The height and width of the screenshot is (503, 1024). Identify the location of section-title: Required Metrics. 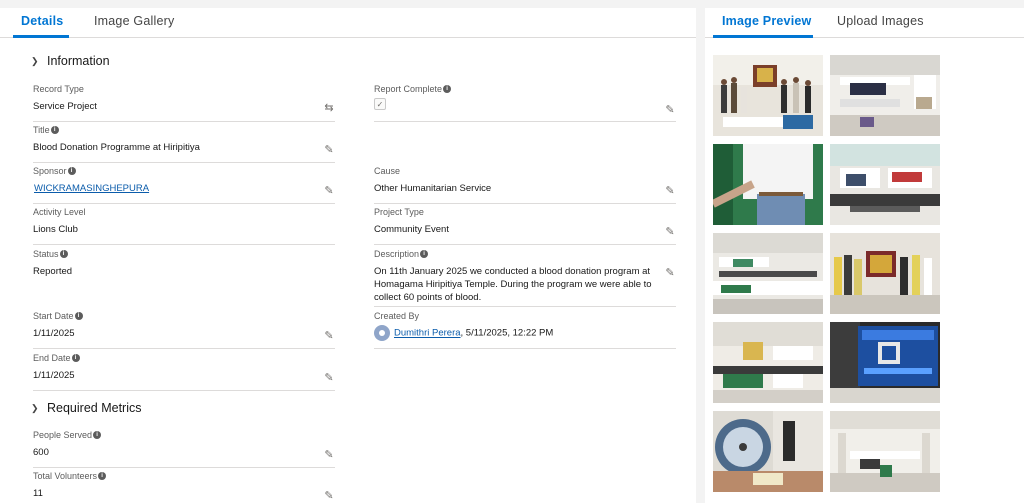
(94, 408).